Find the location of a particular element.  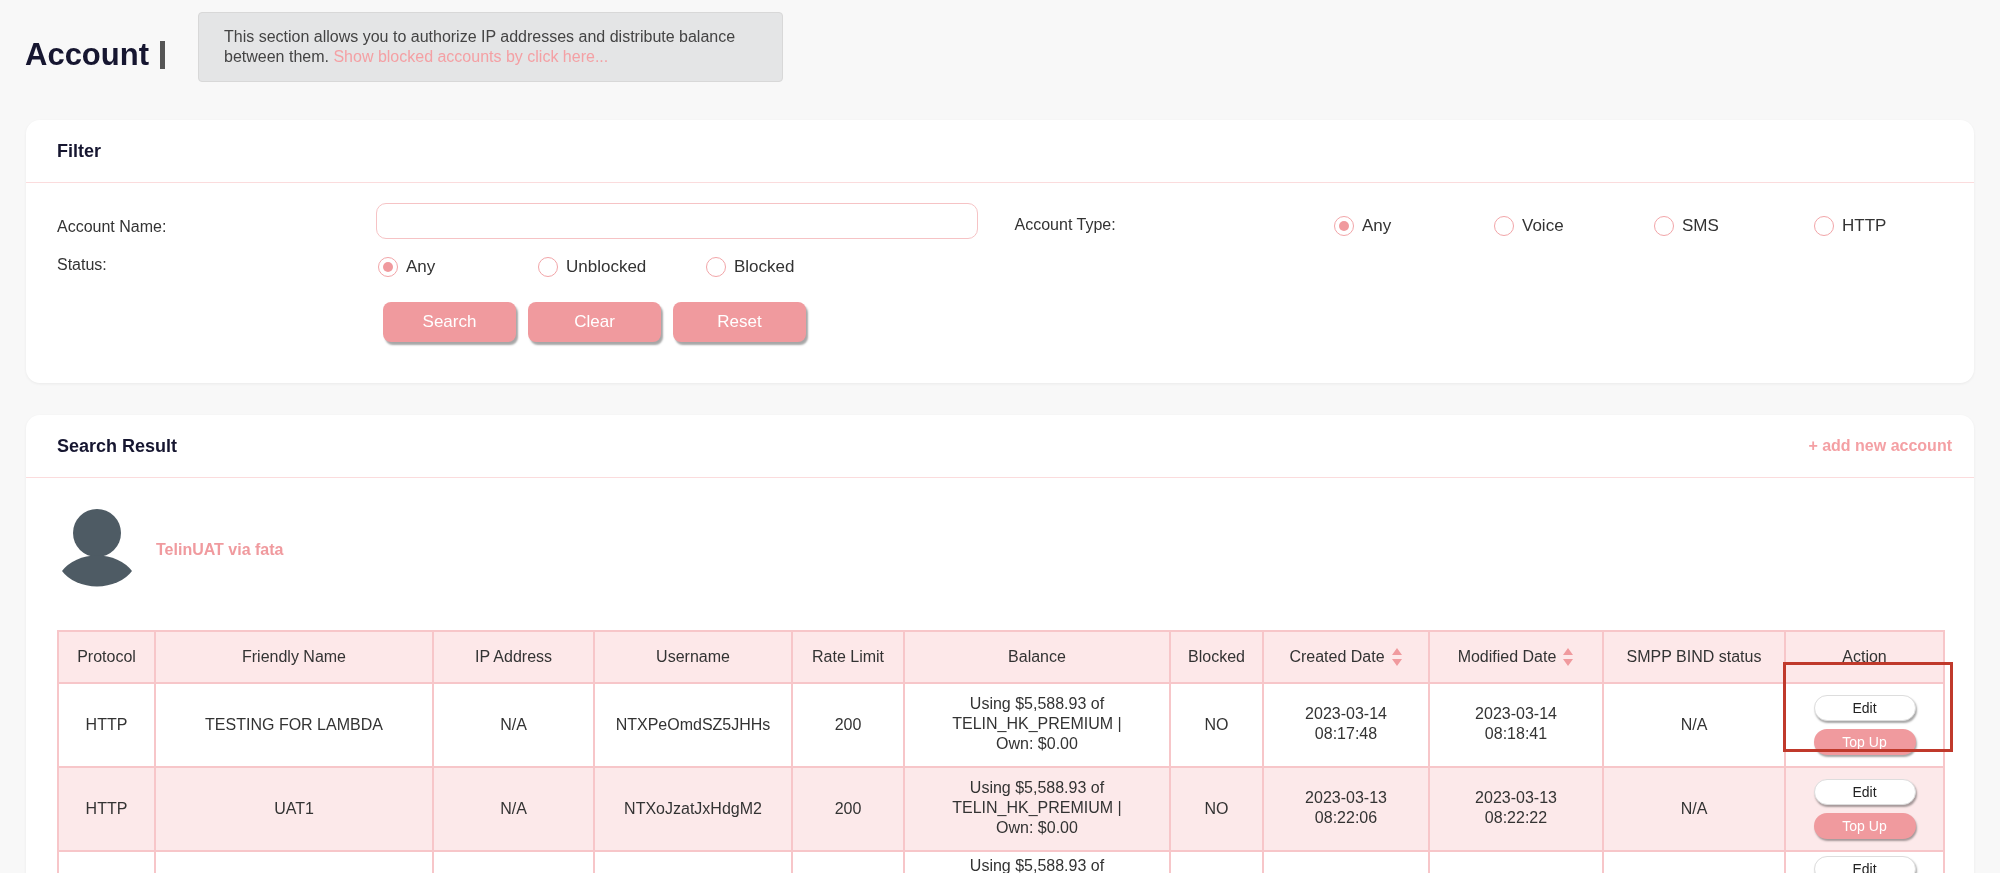

column-header: Balance is located at coordinates (1037, 657).